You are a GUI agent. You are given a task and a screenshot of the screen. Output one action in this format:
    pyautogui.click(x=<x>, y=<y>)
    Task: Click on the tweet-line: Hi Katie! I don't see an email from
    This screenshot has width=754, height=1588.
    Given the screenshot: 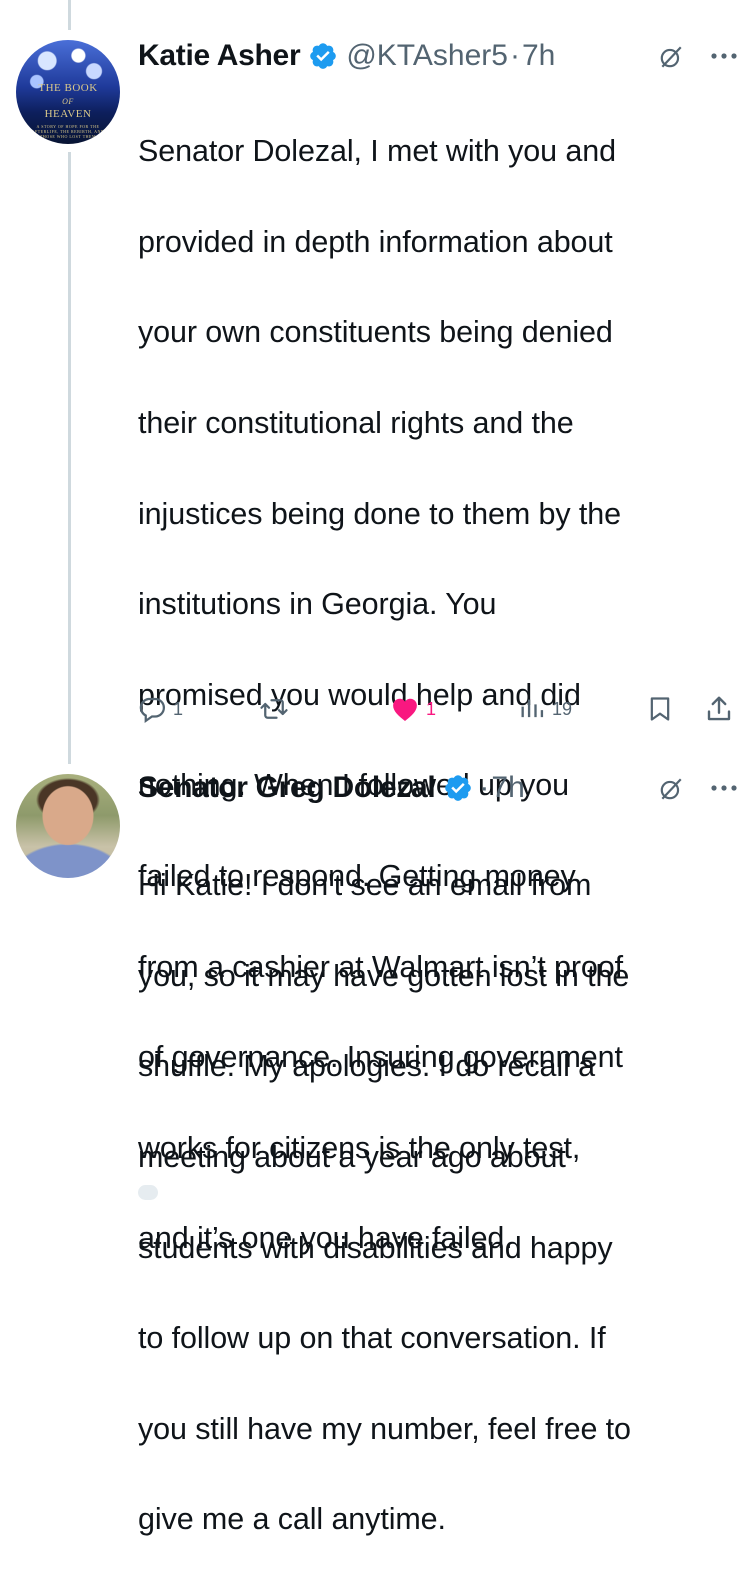 What is the action you would take?
    pyautogui.click(x=365, y=885)
    